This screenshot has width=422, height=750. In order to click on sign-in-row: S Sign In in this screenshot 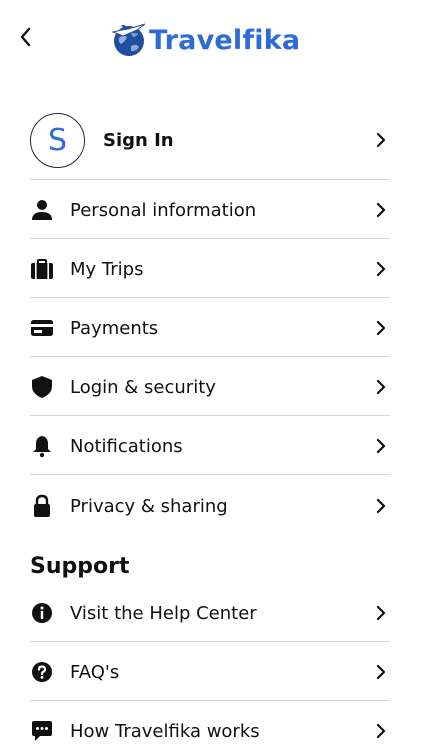, I will do `click(210, 140)`.